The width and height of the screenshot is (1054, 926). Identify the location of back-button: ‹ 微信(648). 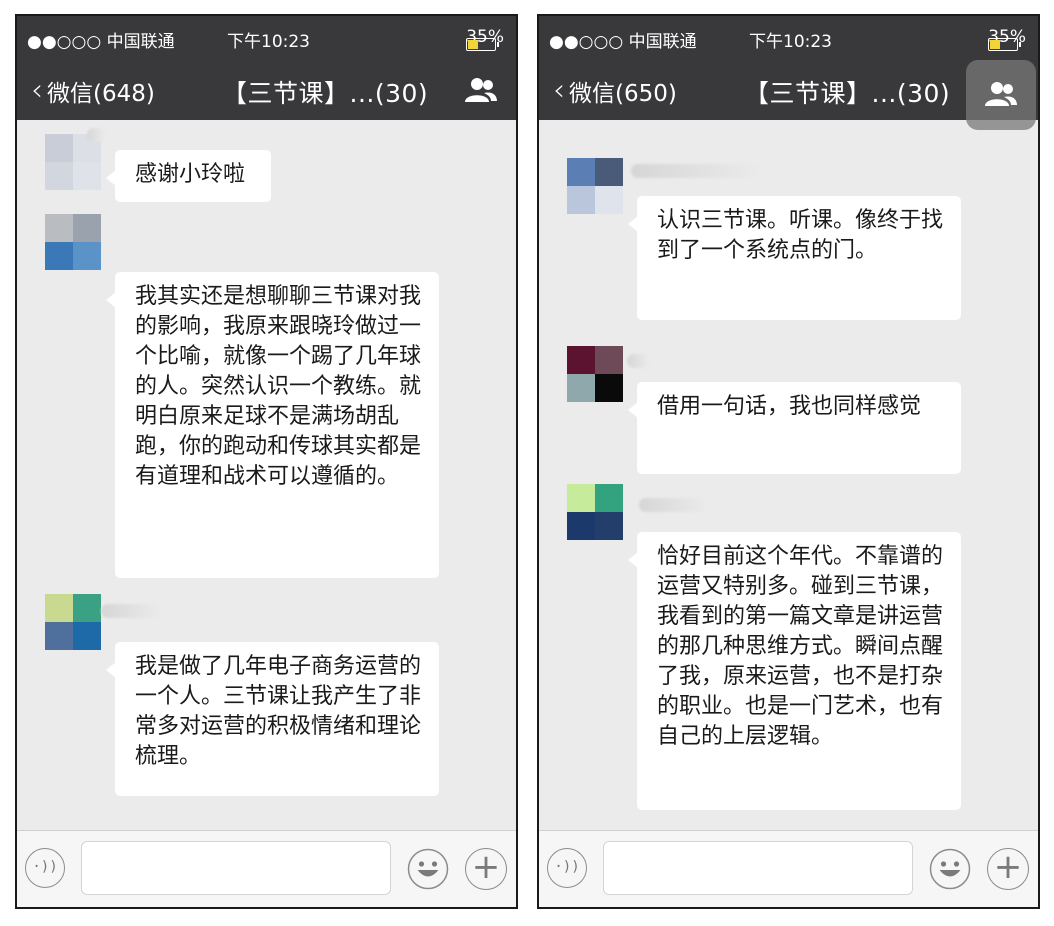
(93, 91).